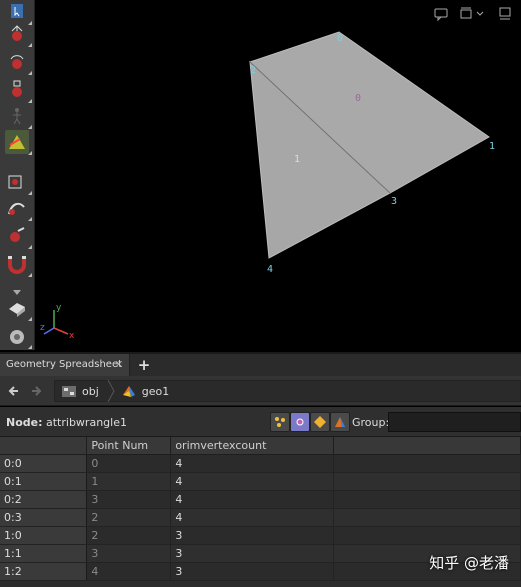 The width and height of the screenshot is (521, 587). I want to click on group-input, so click(454, 422).